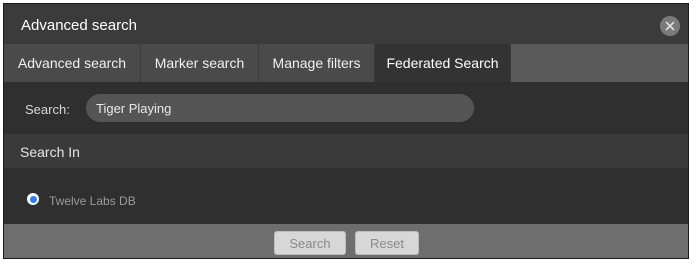 This screenshot has width=695, height=264. I want to click on tab-label: Advanced search, so click(72, 63).